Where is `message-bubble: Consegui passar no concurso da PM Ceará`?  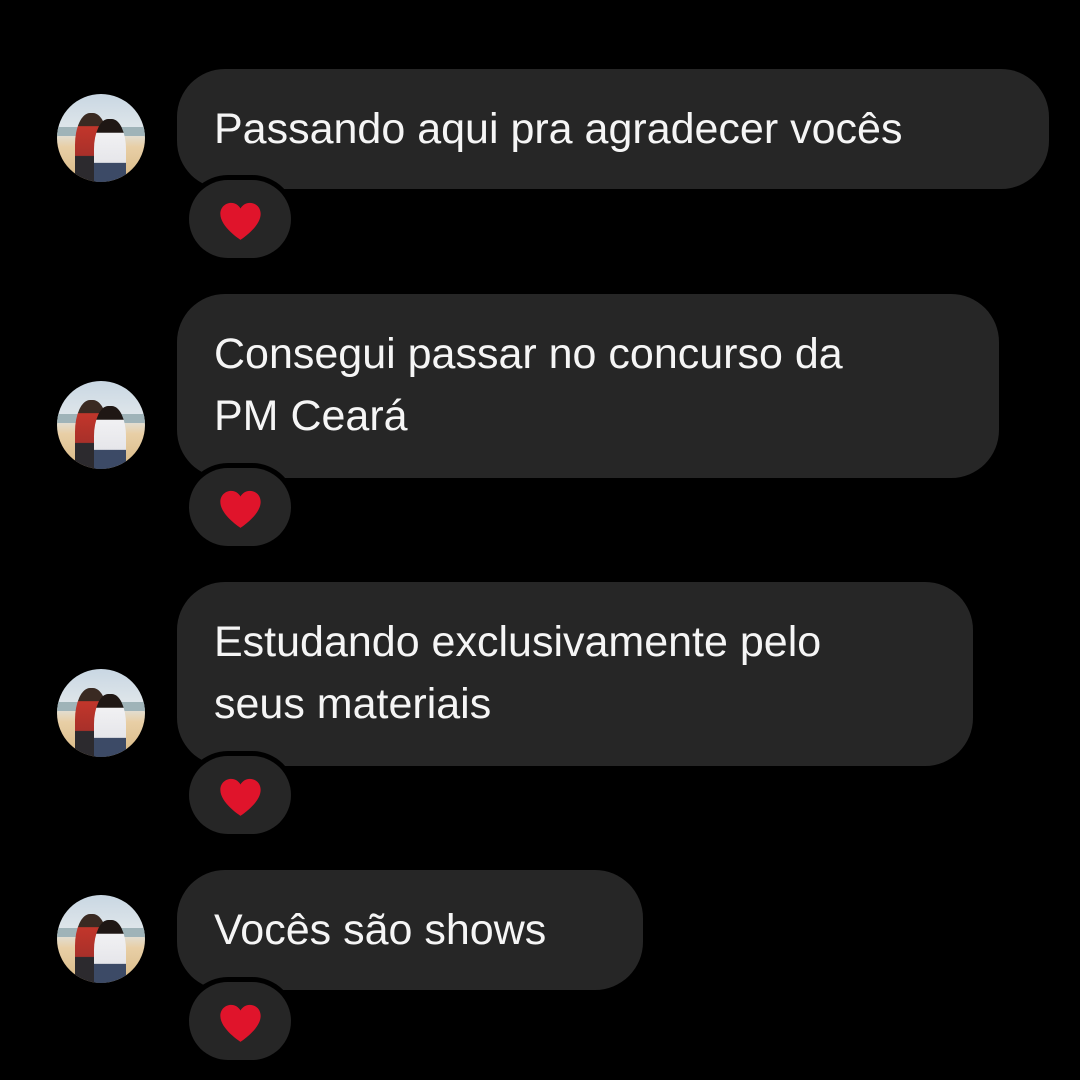
message-bubble: Consegui passar no concurso da PM Ceará is located at coordinates (588, 386).